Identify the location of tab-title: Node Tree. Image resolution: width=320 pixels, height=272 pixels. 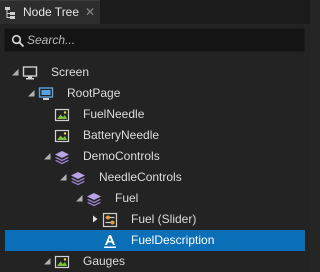
(51, 12).